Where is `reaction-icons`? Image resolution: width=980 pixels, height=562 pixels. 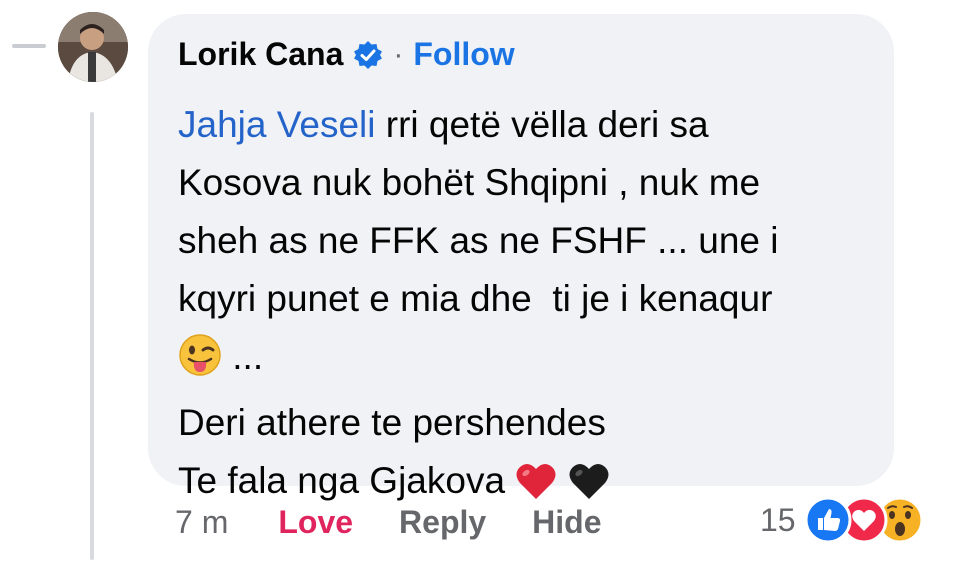
reaction-icons is located at coordinates (892, 520).